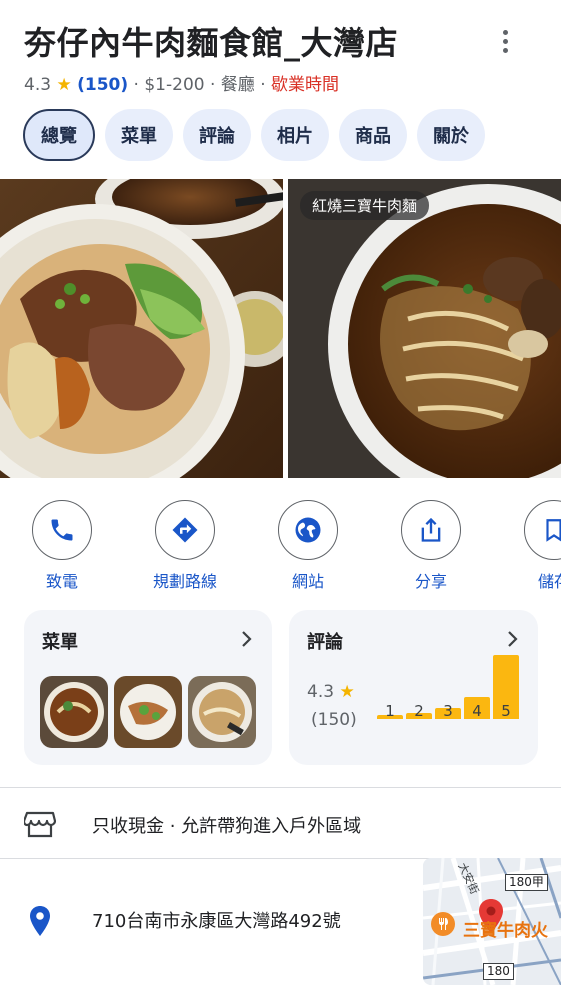  I want to click on save-button: 儲存, so click(532, 546).